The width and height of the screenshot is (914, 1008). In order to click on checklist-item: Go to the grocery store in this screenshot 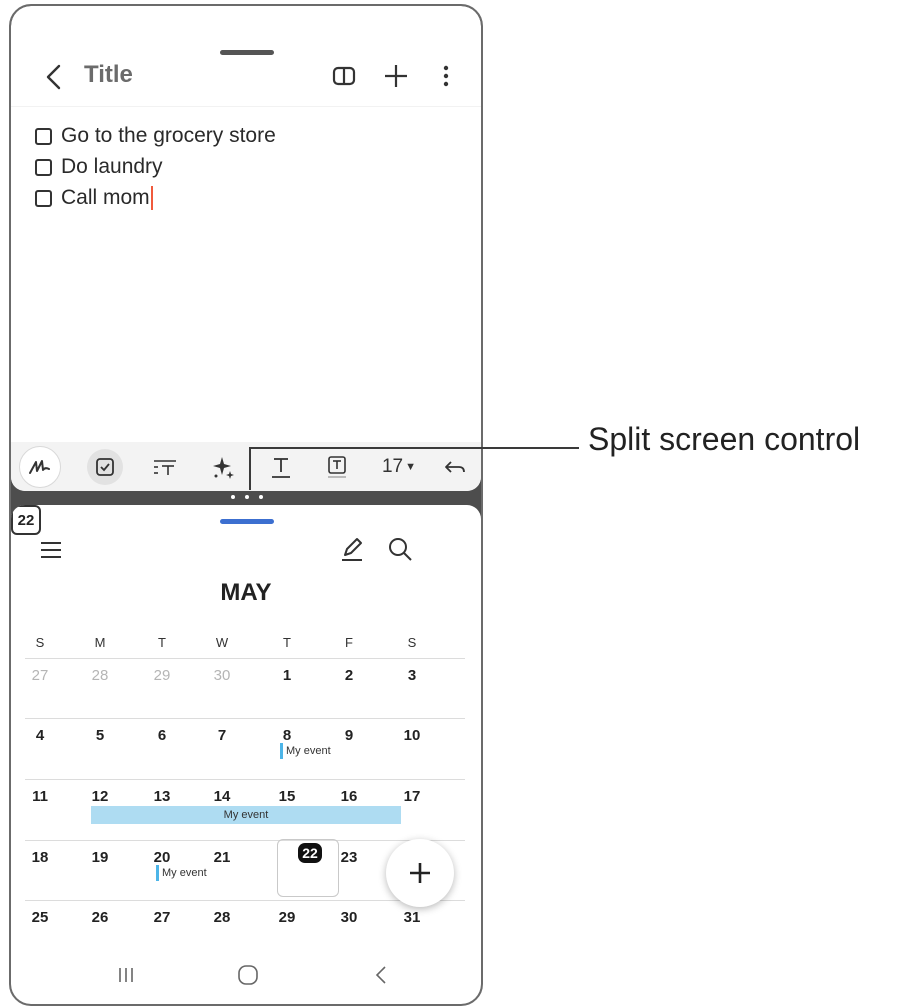, I will do `click(155, 136)`.